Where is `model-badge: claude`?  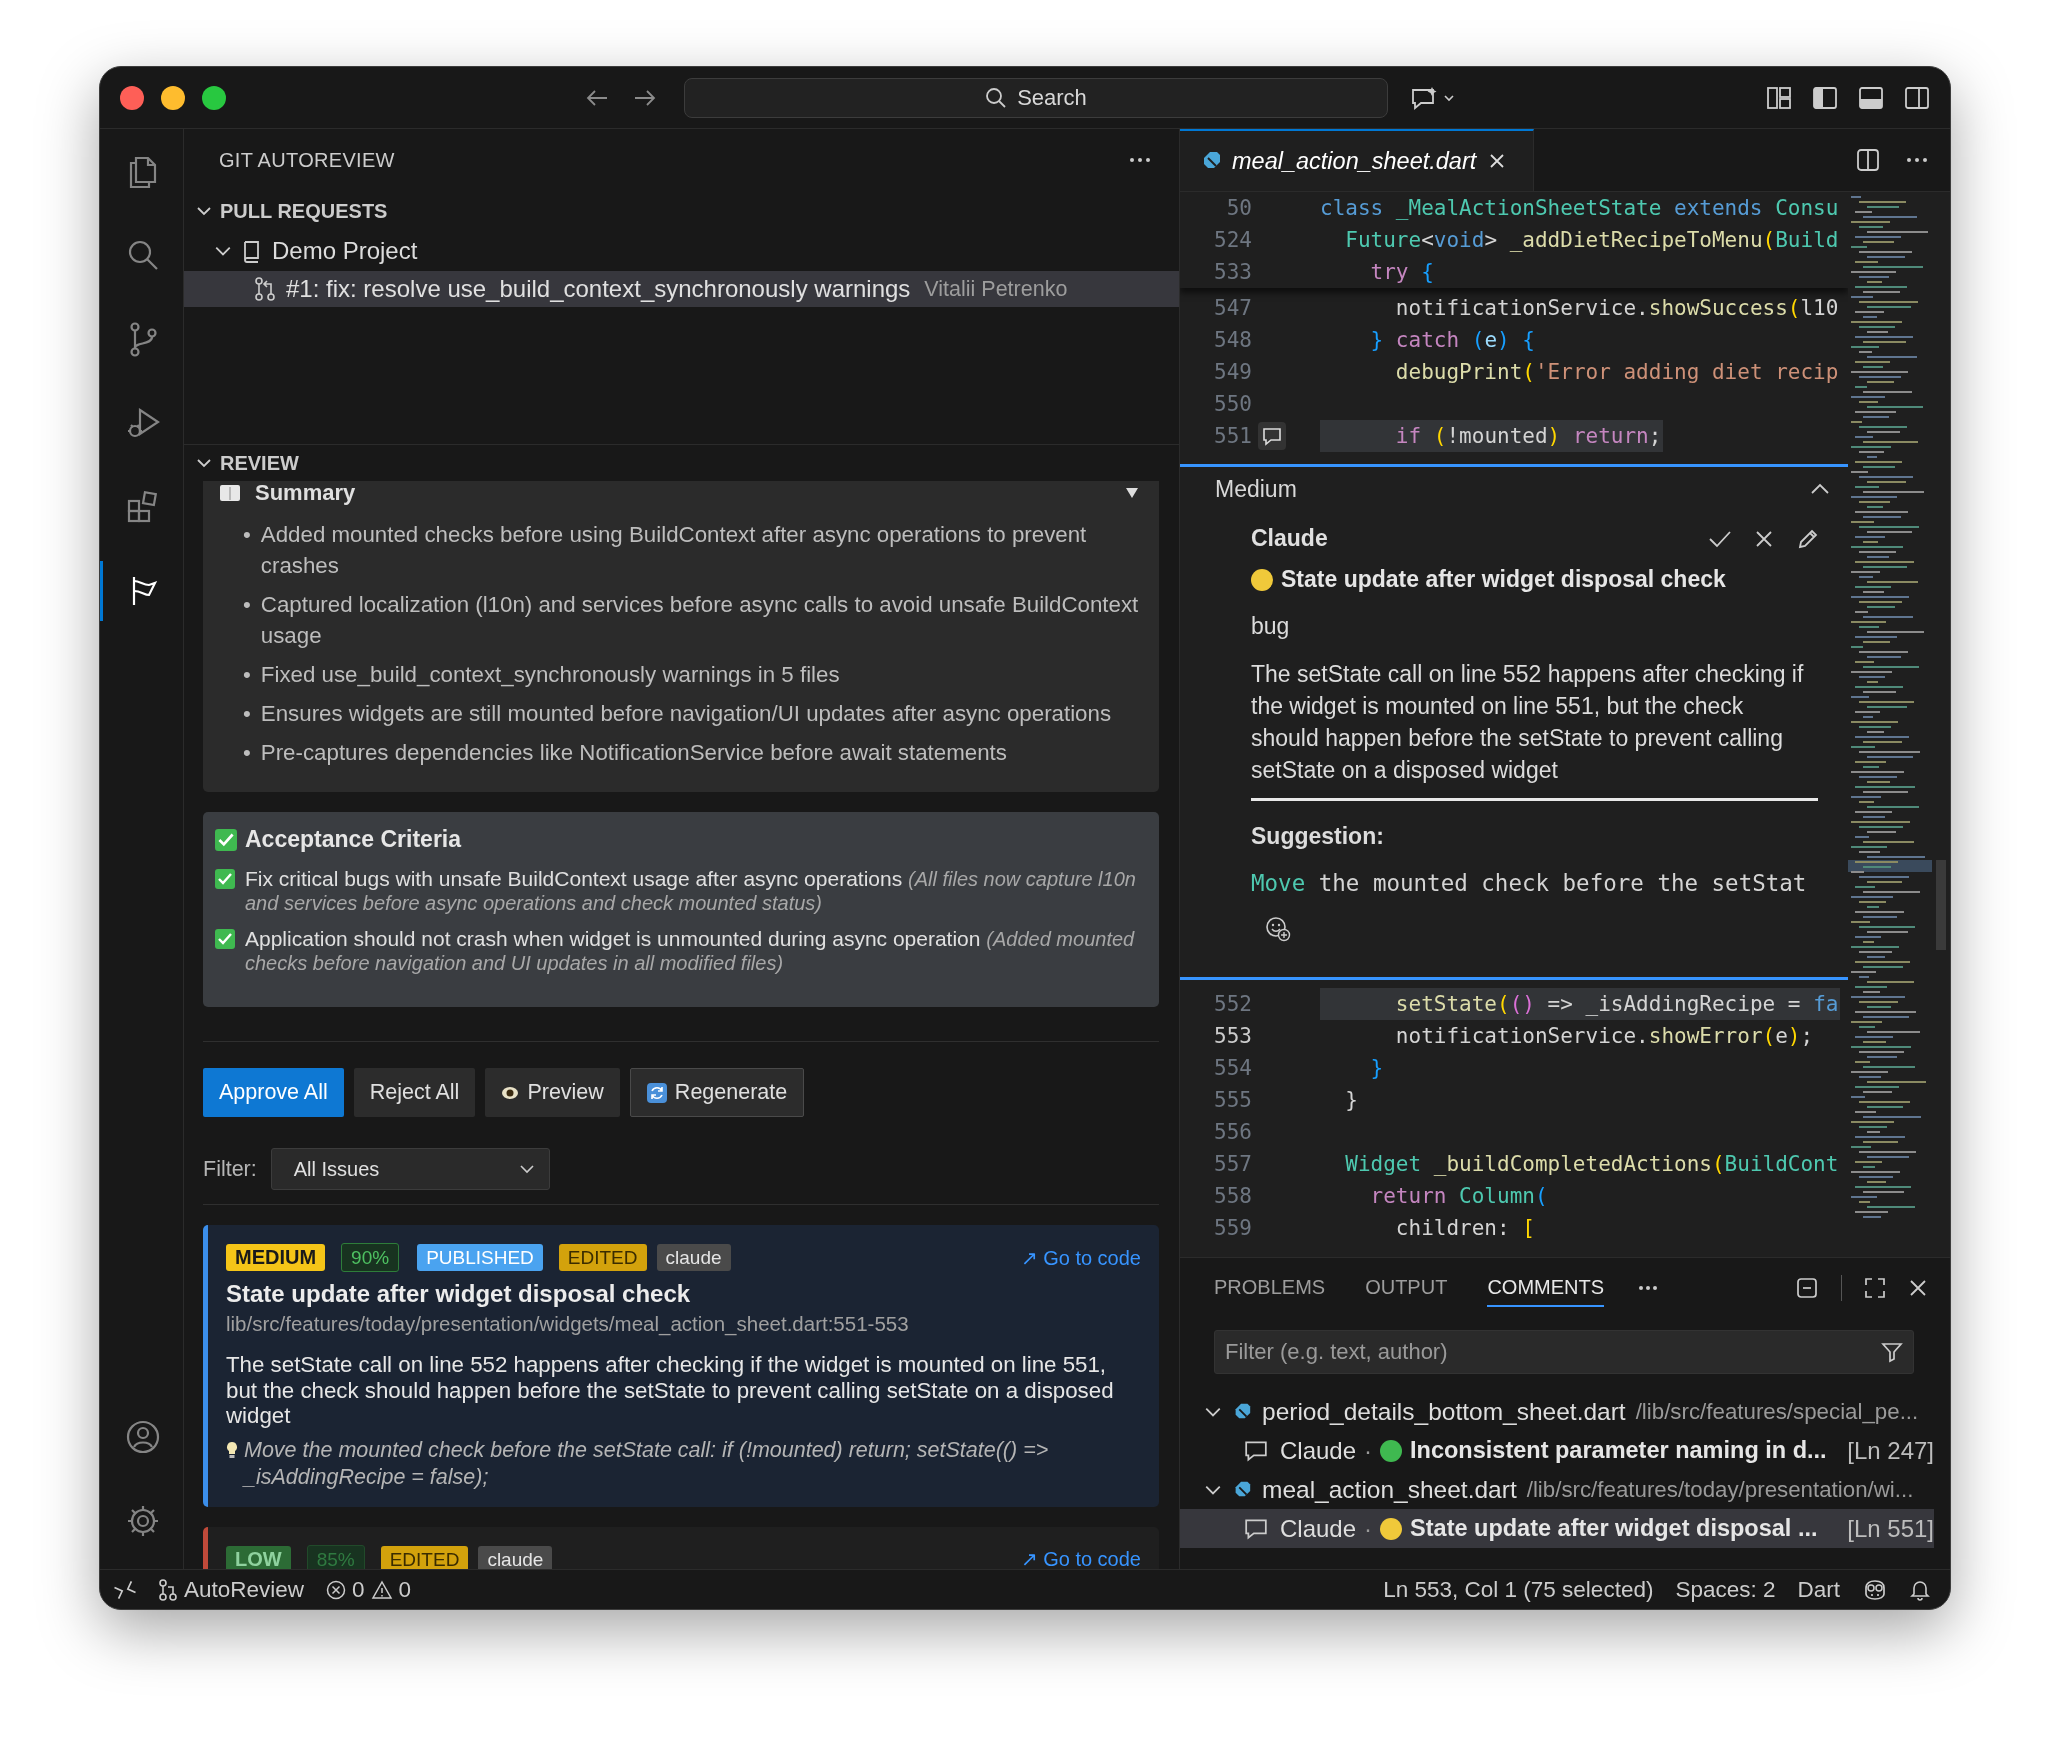 model-badge: claude is located at coordinates (693, 1257).